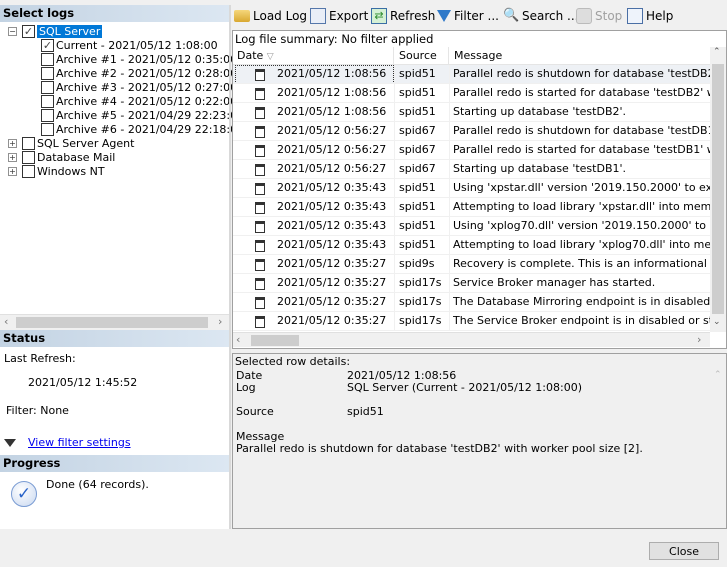 This screenshot has width=727, height=567. What do you see at coordinates (579, 56) in the screenshot?
I see `column-header-message: Message` at bounding box center [579, 56].